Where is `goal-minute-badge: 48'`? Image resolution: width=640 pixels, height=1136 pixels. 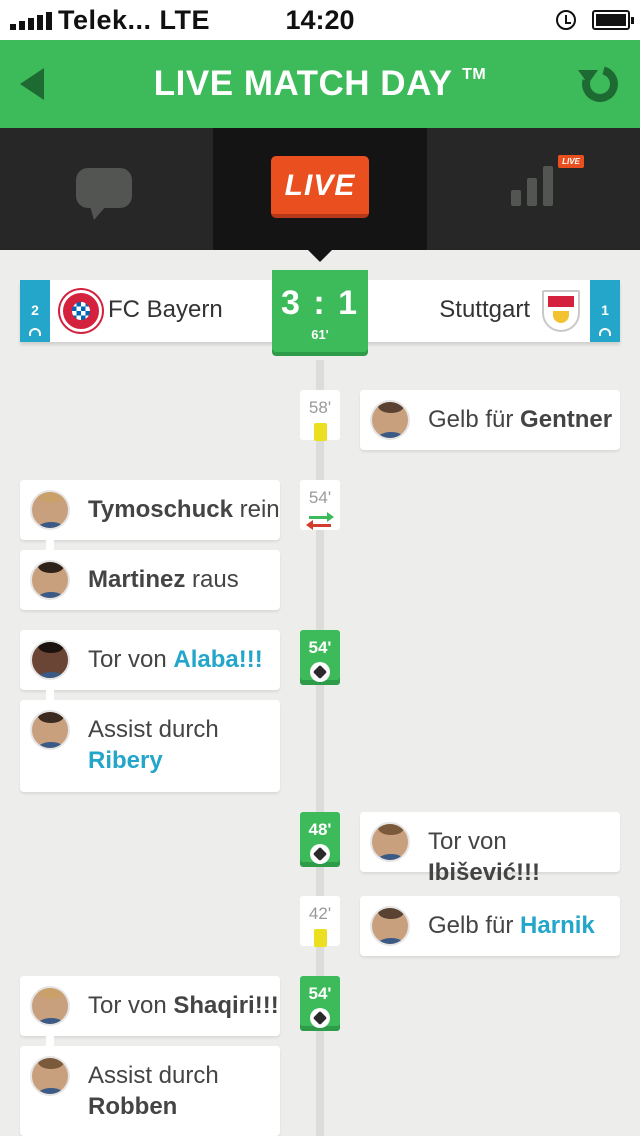 goal-minute-badge: 48' is located at coordinates (320, 838).